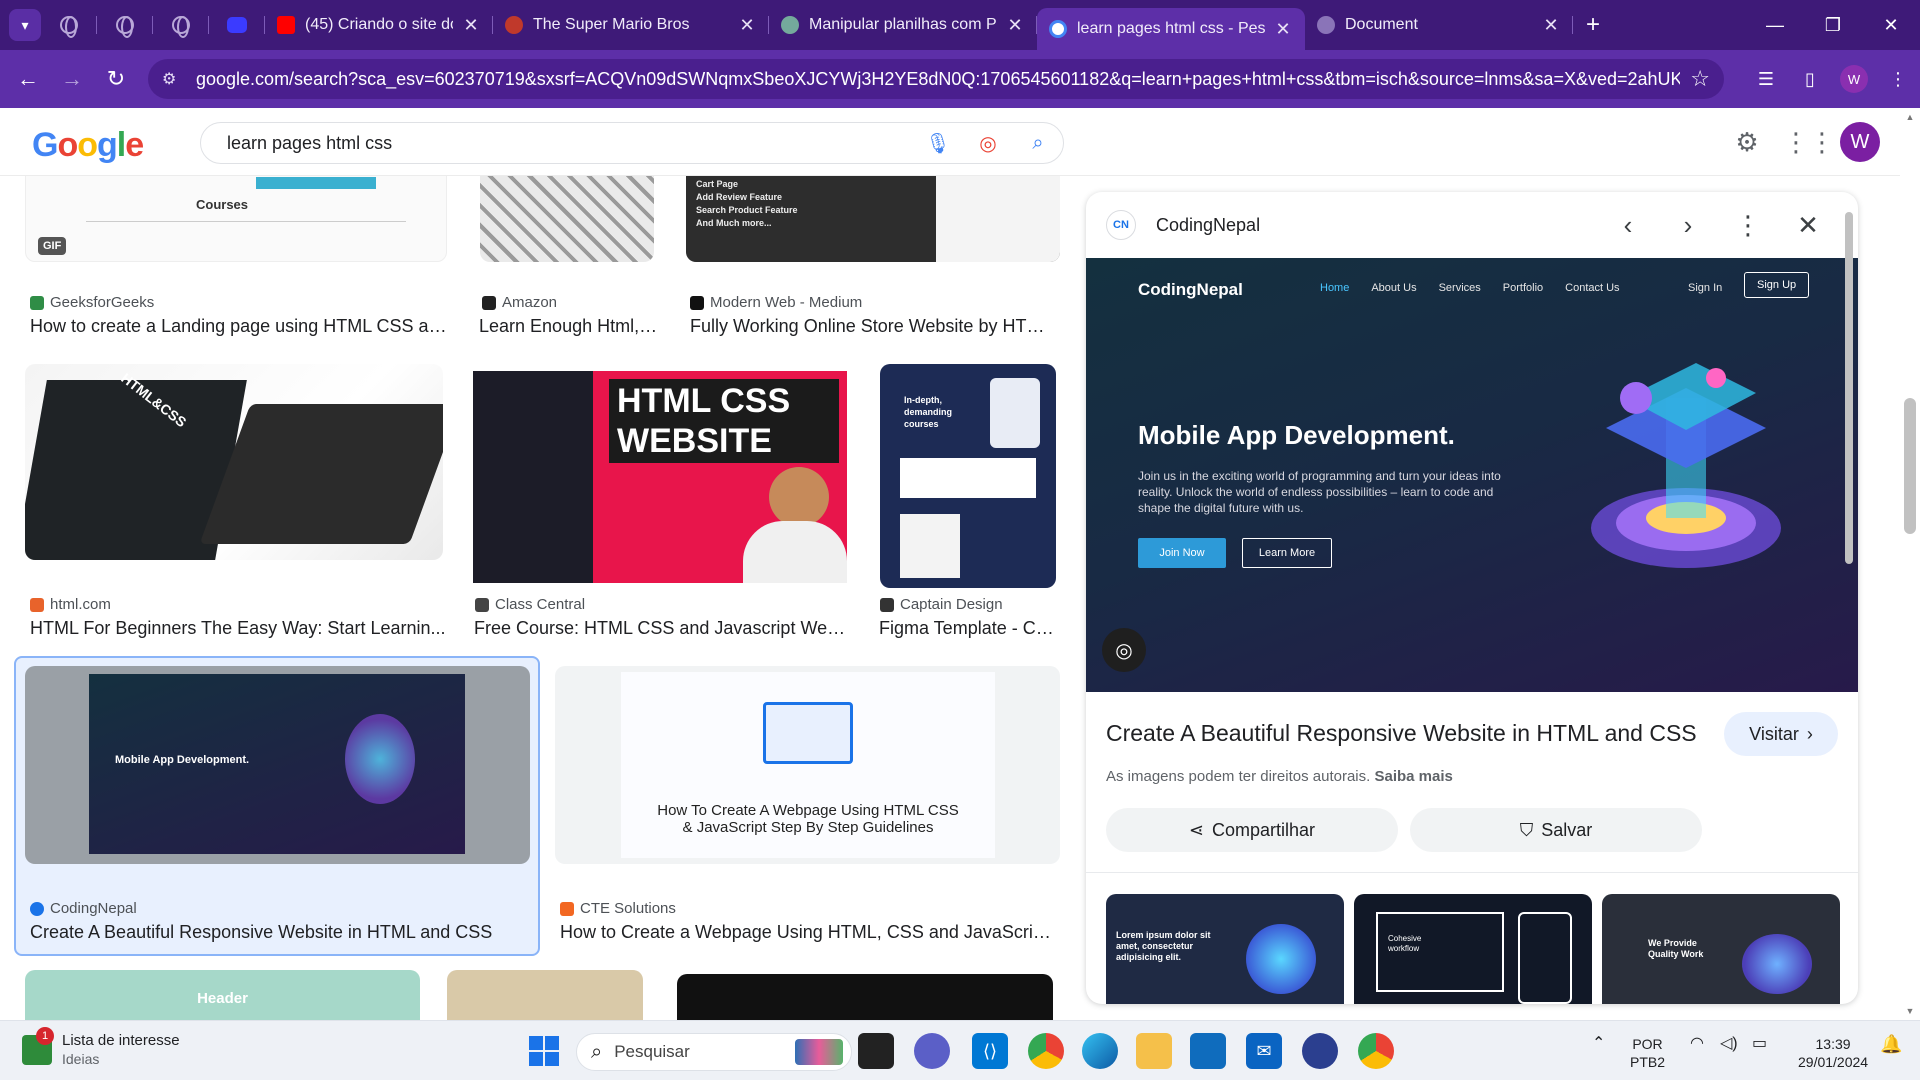  Describe the element at coordinates (1910, 466) in the screenshot. I see `page-scrollbar-thumb` at that location.